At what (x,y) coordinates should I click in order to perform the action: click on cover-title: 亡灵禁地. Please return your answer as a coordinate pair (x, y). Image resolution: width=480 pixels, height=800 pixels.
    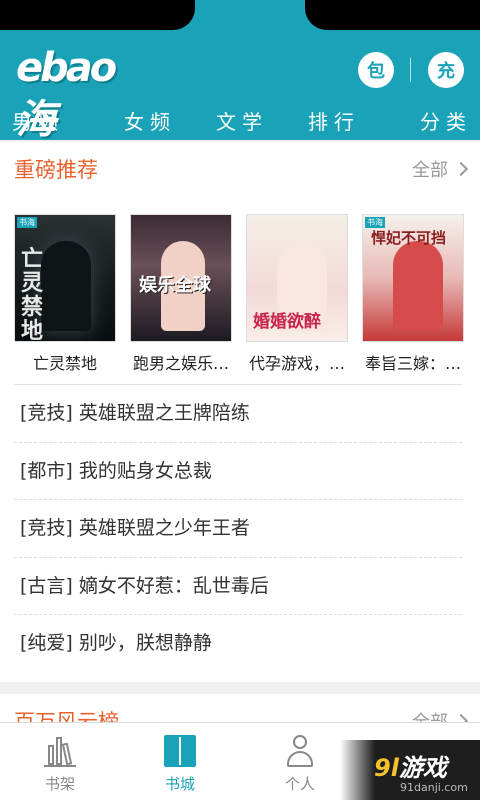
    Looking at the image, I should click on (32, 294).